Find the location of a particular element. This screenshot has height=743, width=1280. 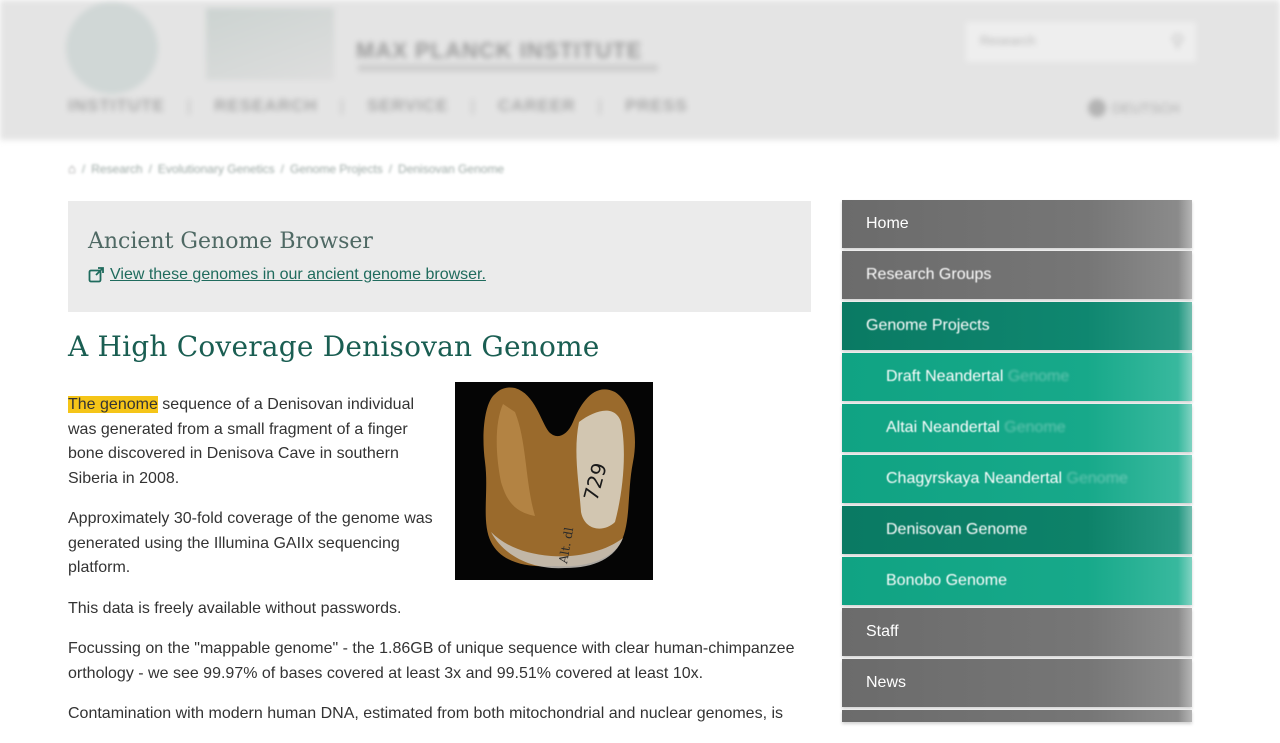

home-icon: ⌂ is located at coordinates (72, 168).